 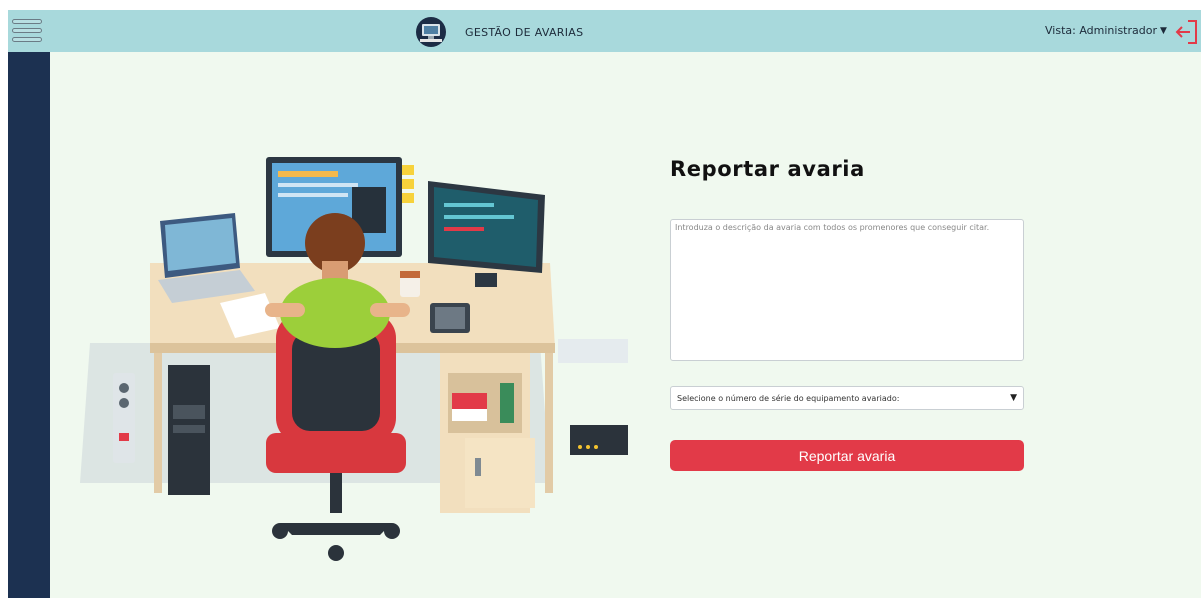 I want to click on sidebar, so click(x=29, y=325).